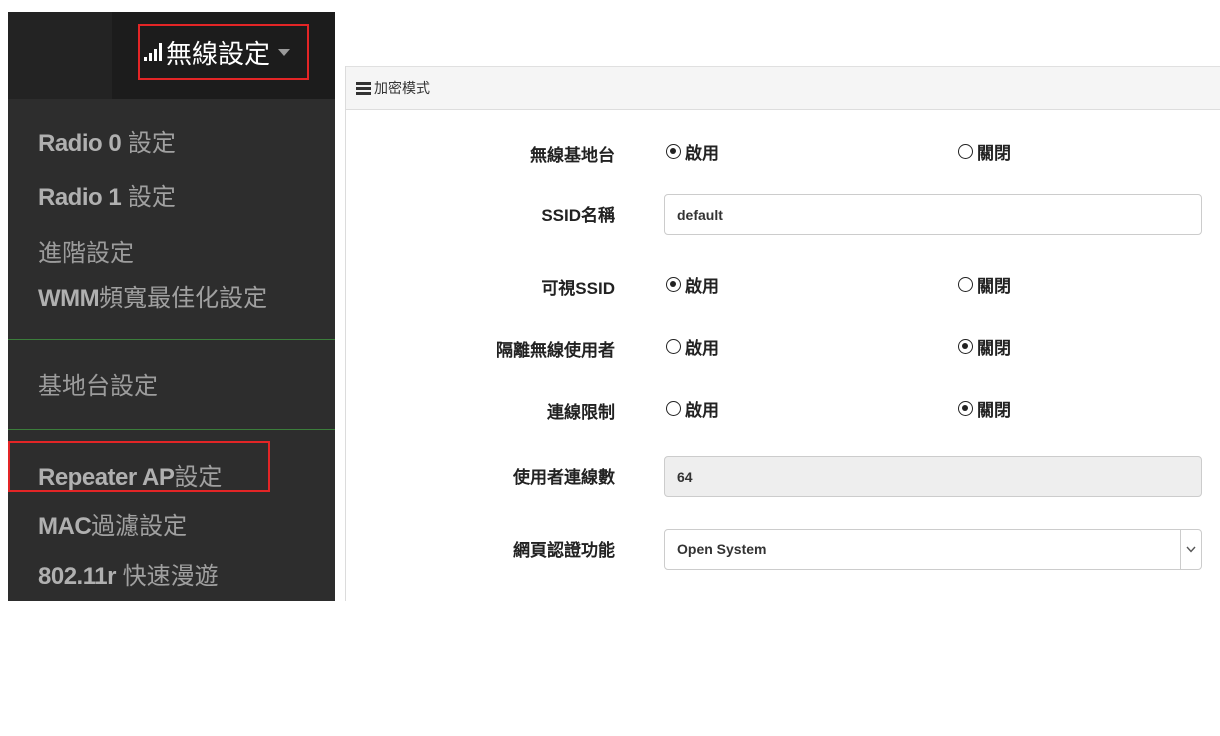 This screenshot has height=736, width=1220. I want to click on isolate-users-label: 隔離無線使用者, so click(555, 350).